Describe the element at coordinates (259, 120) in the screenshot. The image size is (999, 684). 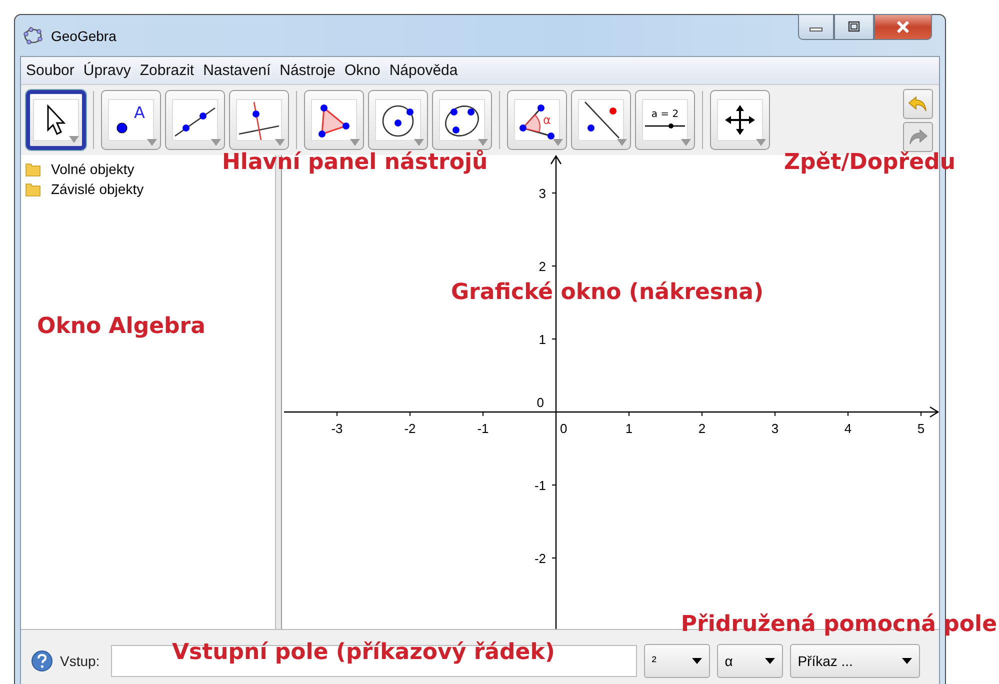
I see `perpendicular-tool-button` at that location.